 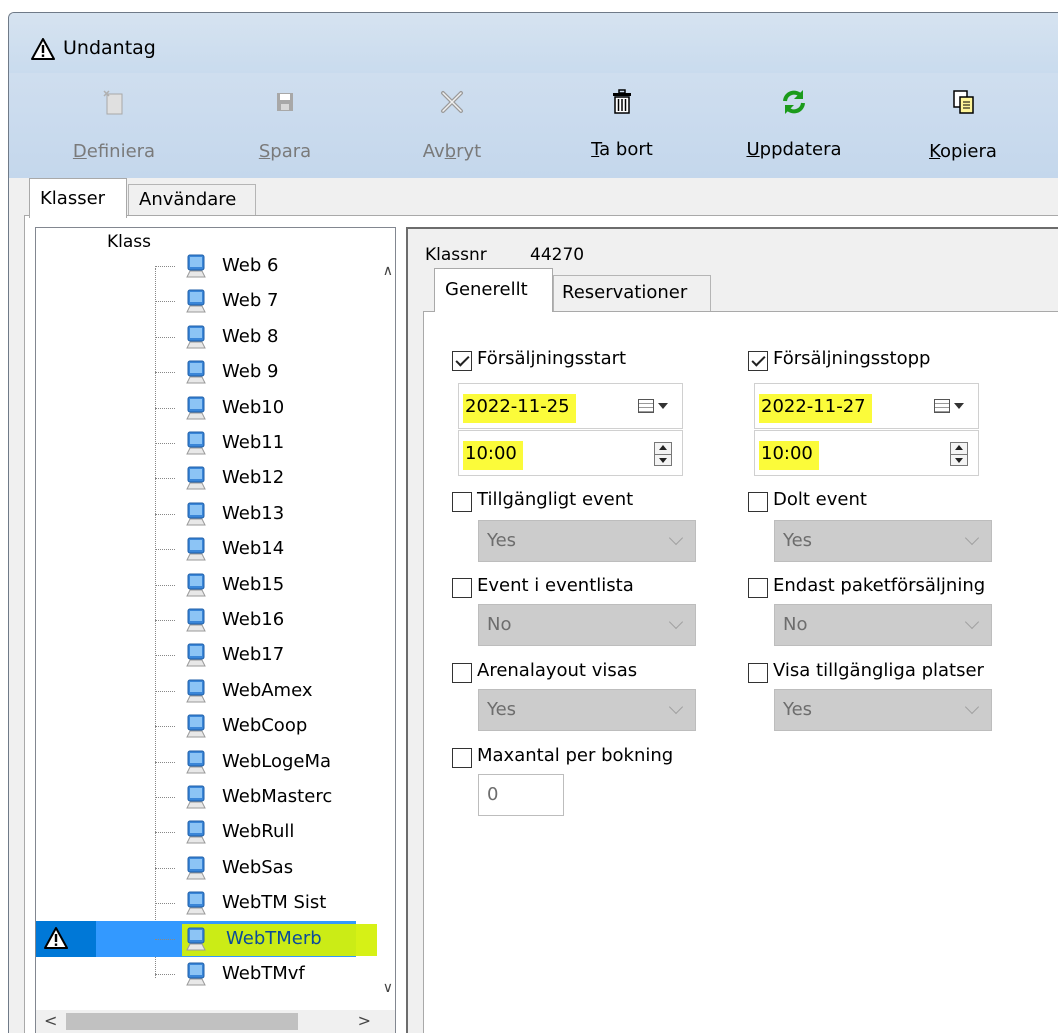 I want to click on tree-item: Web 9, so click(x=196, y=372).